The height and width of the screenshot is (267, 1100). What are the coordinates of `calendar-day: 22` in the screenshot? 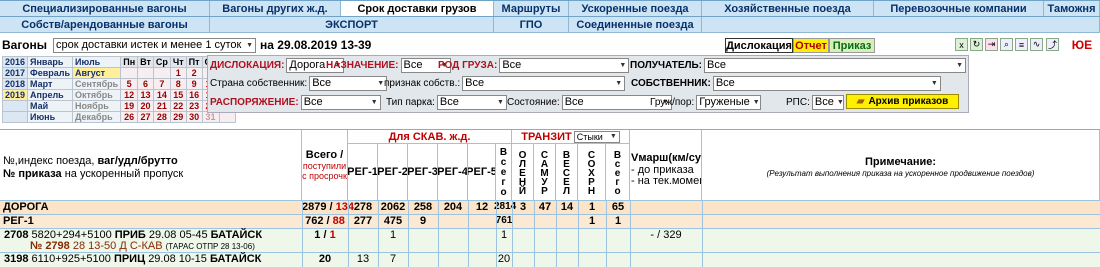 It's located at (178, 106).